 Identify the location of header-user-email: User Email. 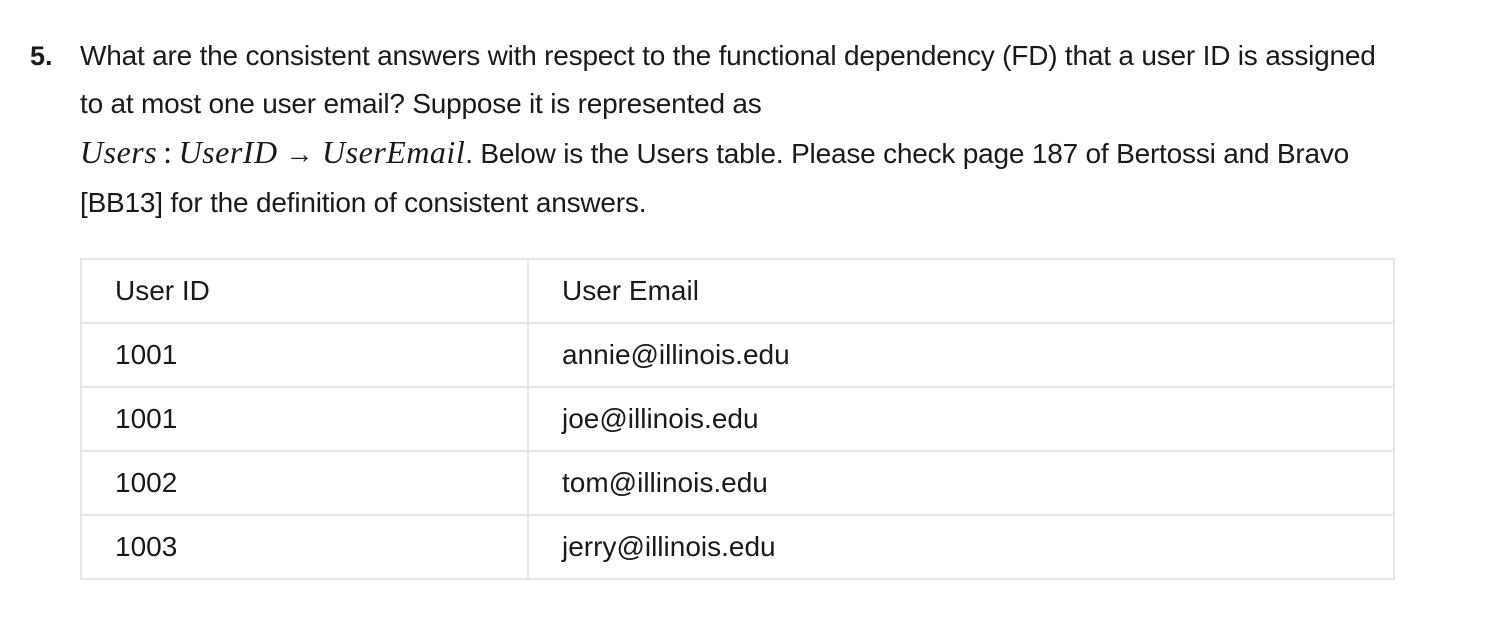
(961, 291).